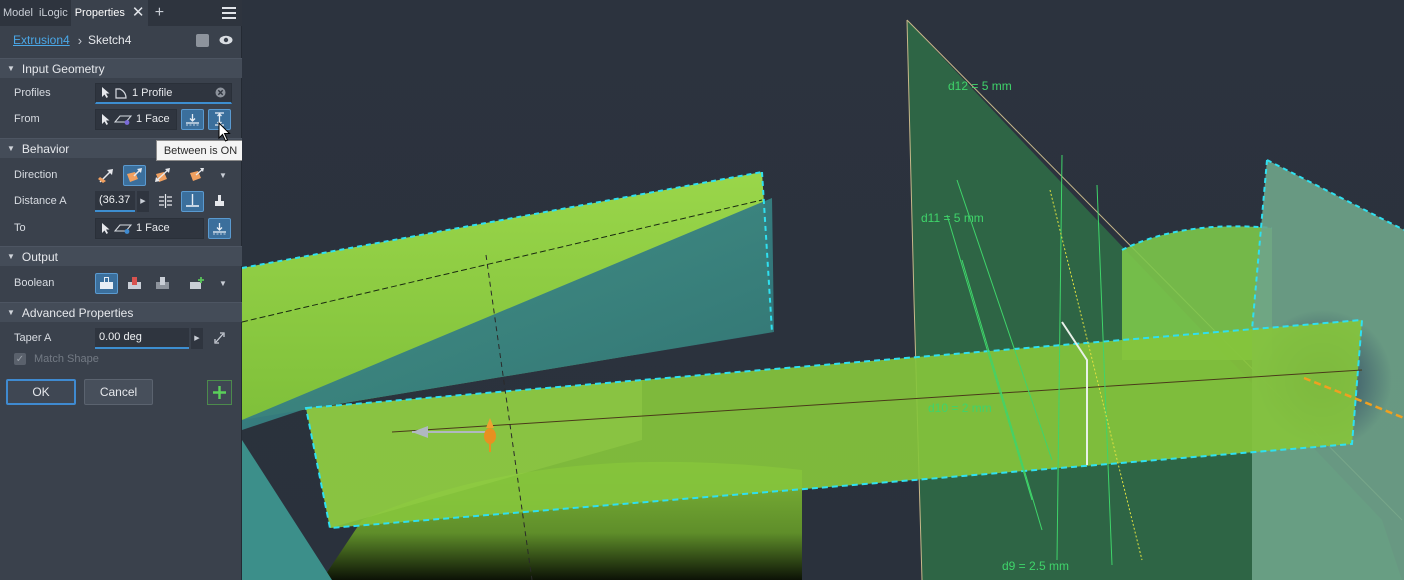 This screenshot has width=1404, height=580. I want to click on direction-default-icon, so click(105, 176).